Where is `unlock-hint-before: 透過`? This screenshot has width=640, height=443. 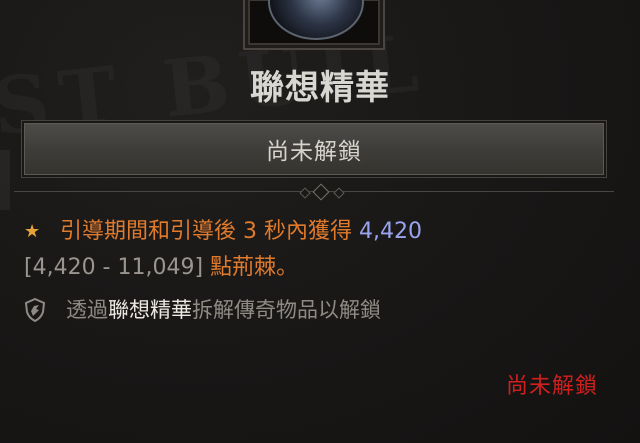
unlock-hint-before: 透過 is located at coordinates (87, 310).